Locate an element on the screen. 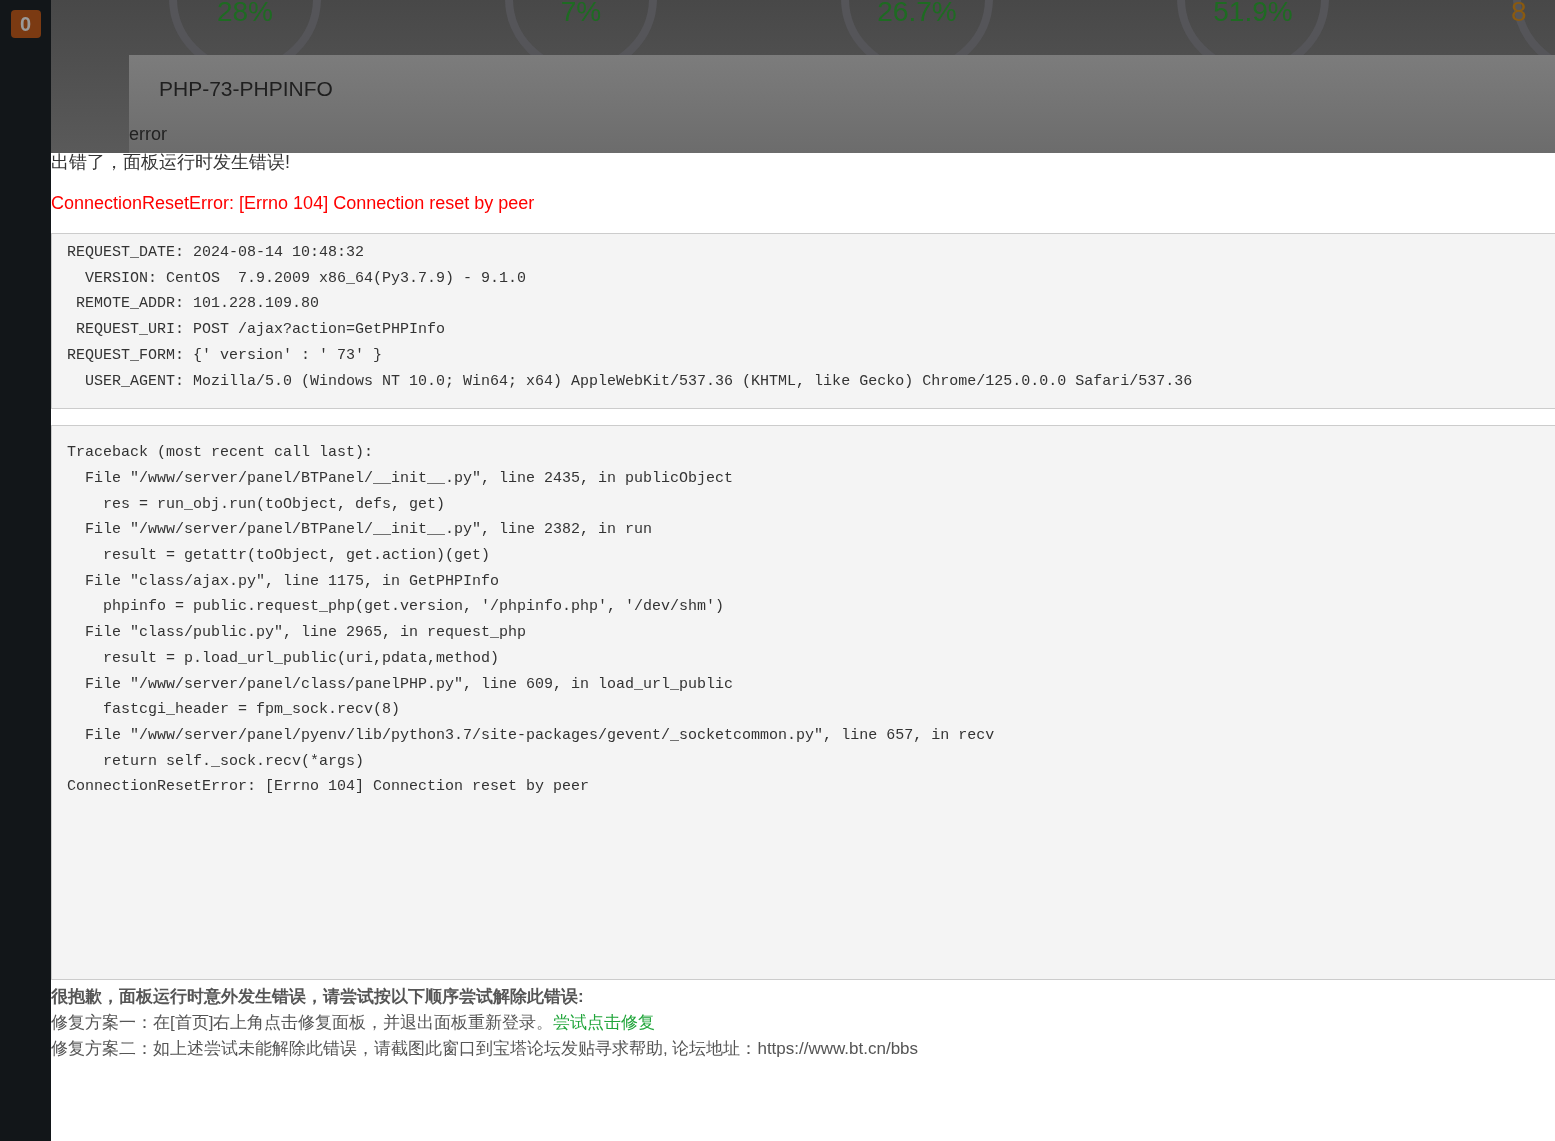 The height and width of the screenshot is (1141, 1555). dialog-title: PHP-73-PHPINFO is located at coordinates (246, 88).